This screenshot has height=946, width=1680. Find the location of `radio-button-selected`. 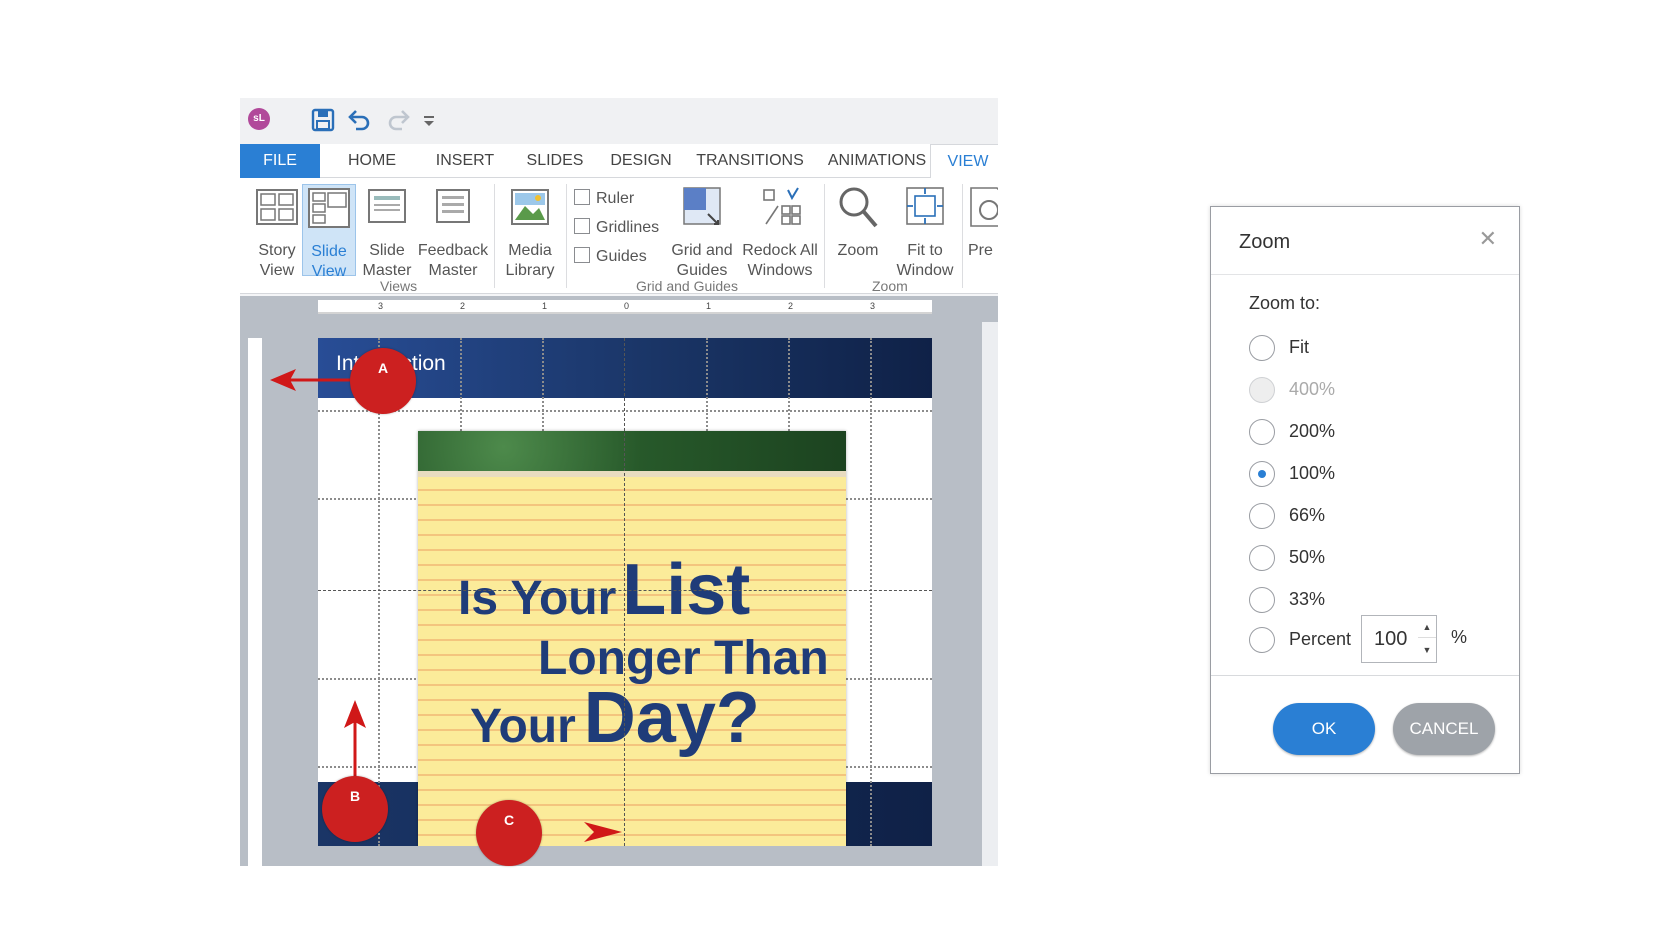

radio-button-selected is located at coordinates (1262, 474).